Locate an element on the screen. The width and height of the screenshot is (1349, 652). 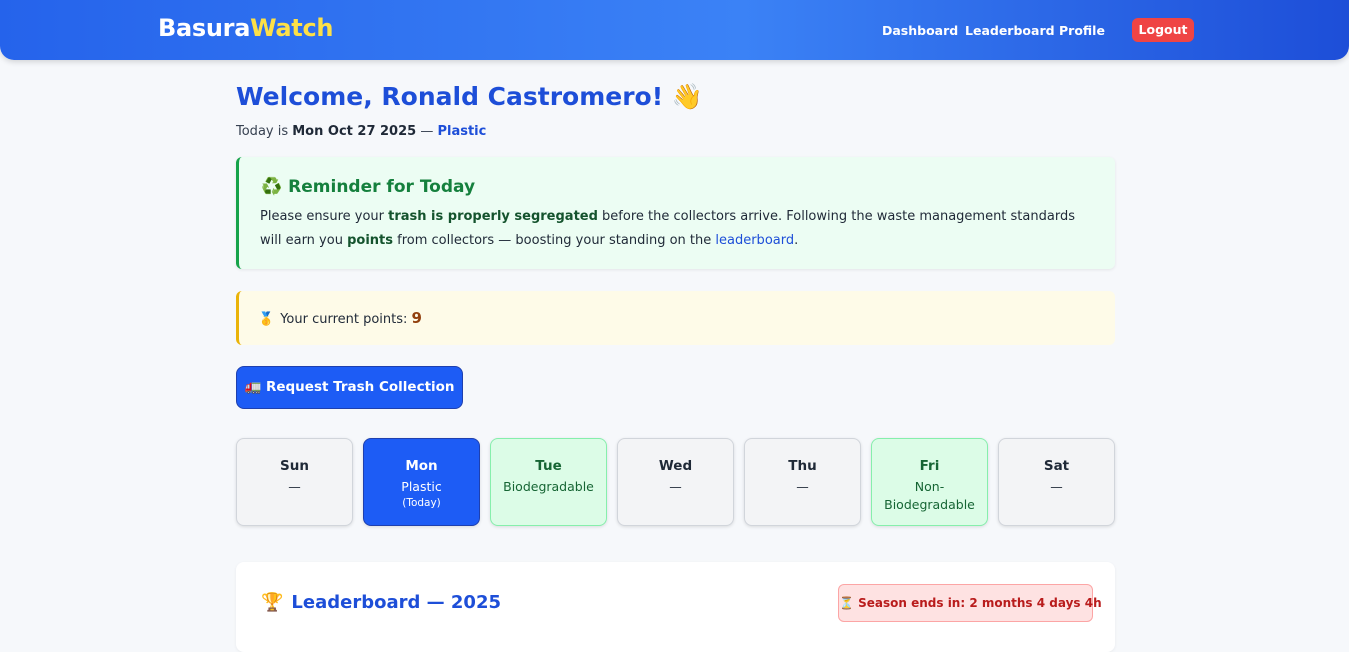
day-name: Mon is located at coordinates (421, 466).